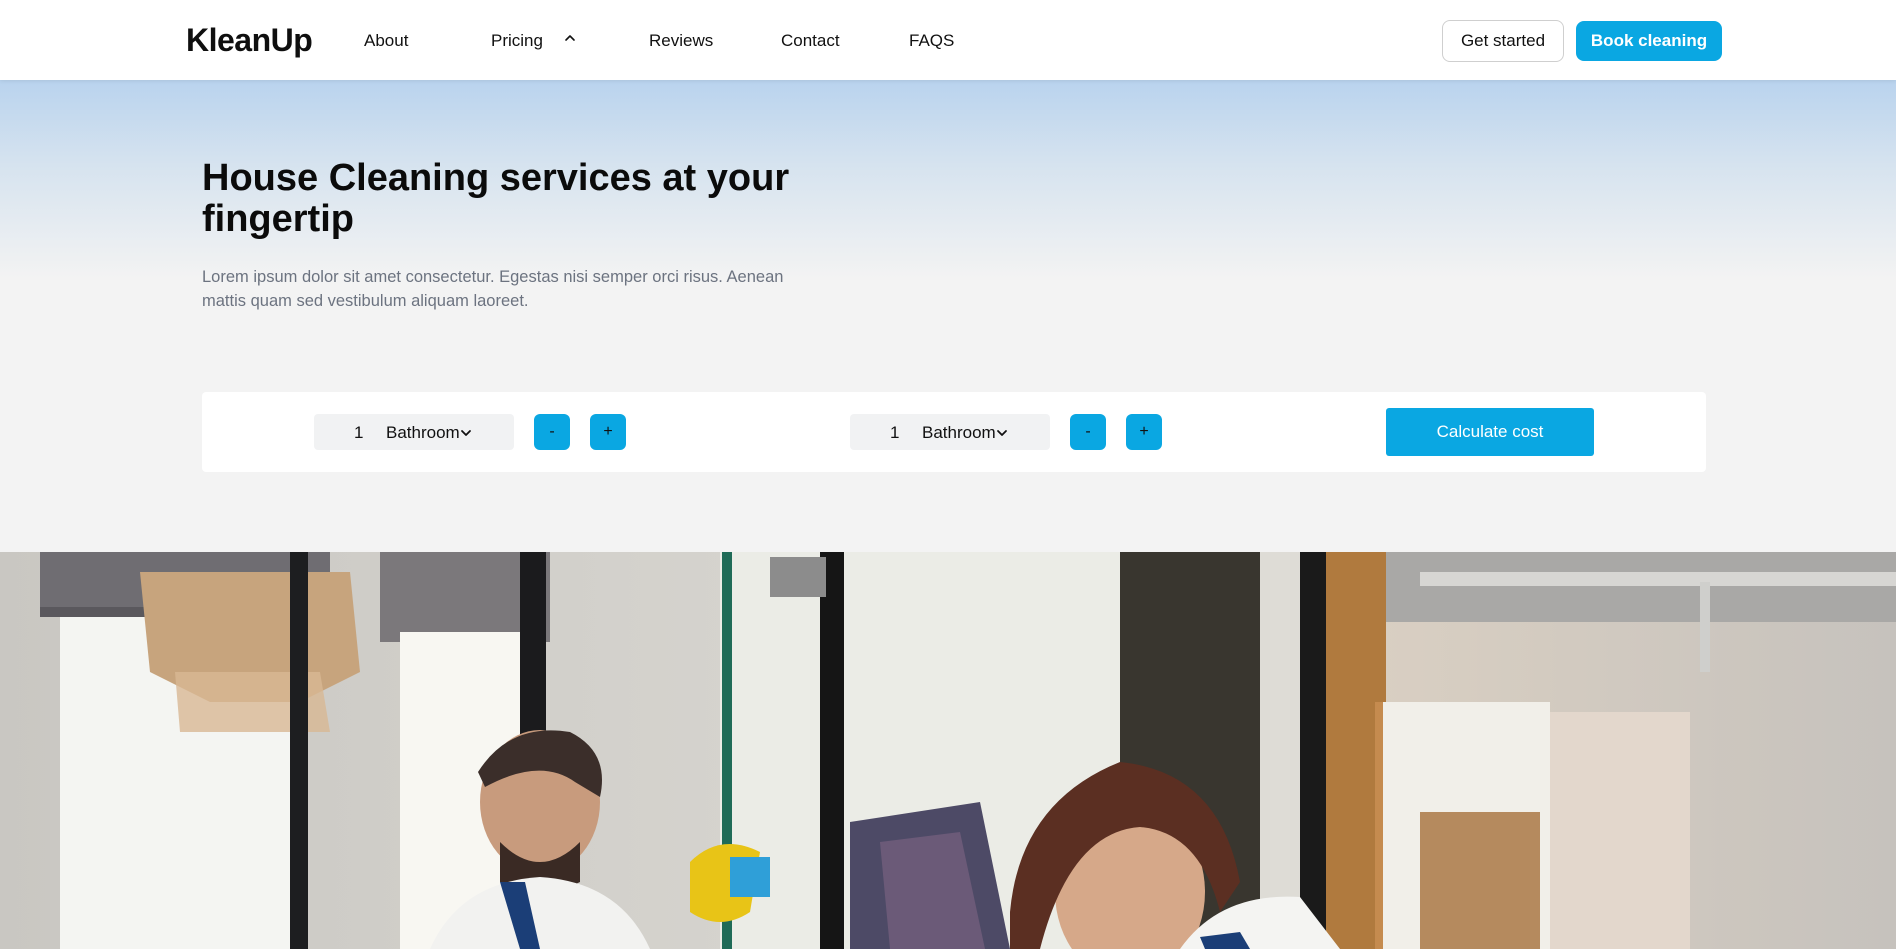 The height and width of the screenshot is (949, 1896). What do you see at coordinates (1088, 432) in the screenshot?
I see `decrement-button-2: -` at bounding box center [1088, 432].